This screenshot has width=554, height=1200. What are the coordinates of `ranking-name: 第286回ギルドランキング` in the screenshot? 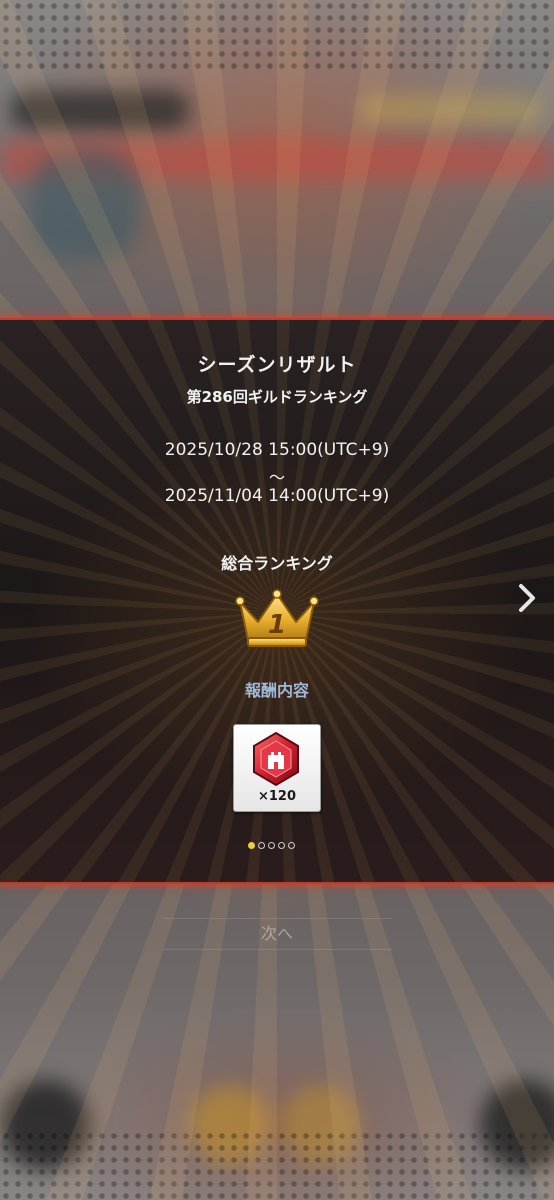 It's located at (277, 397).